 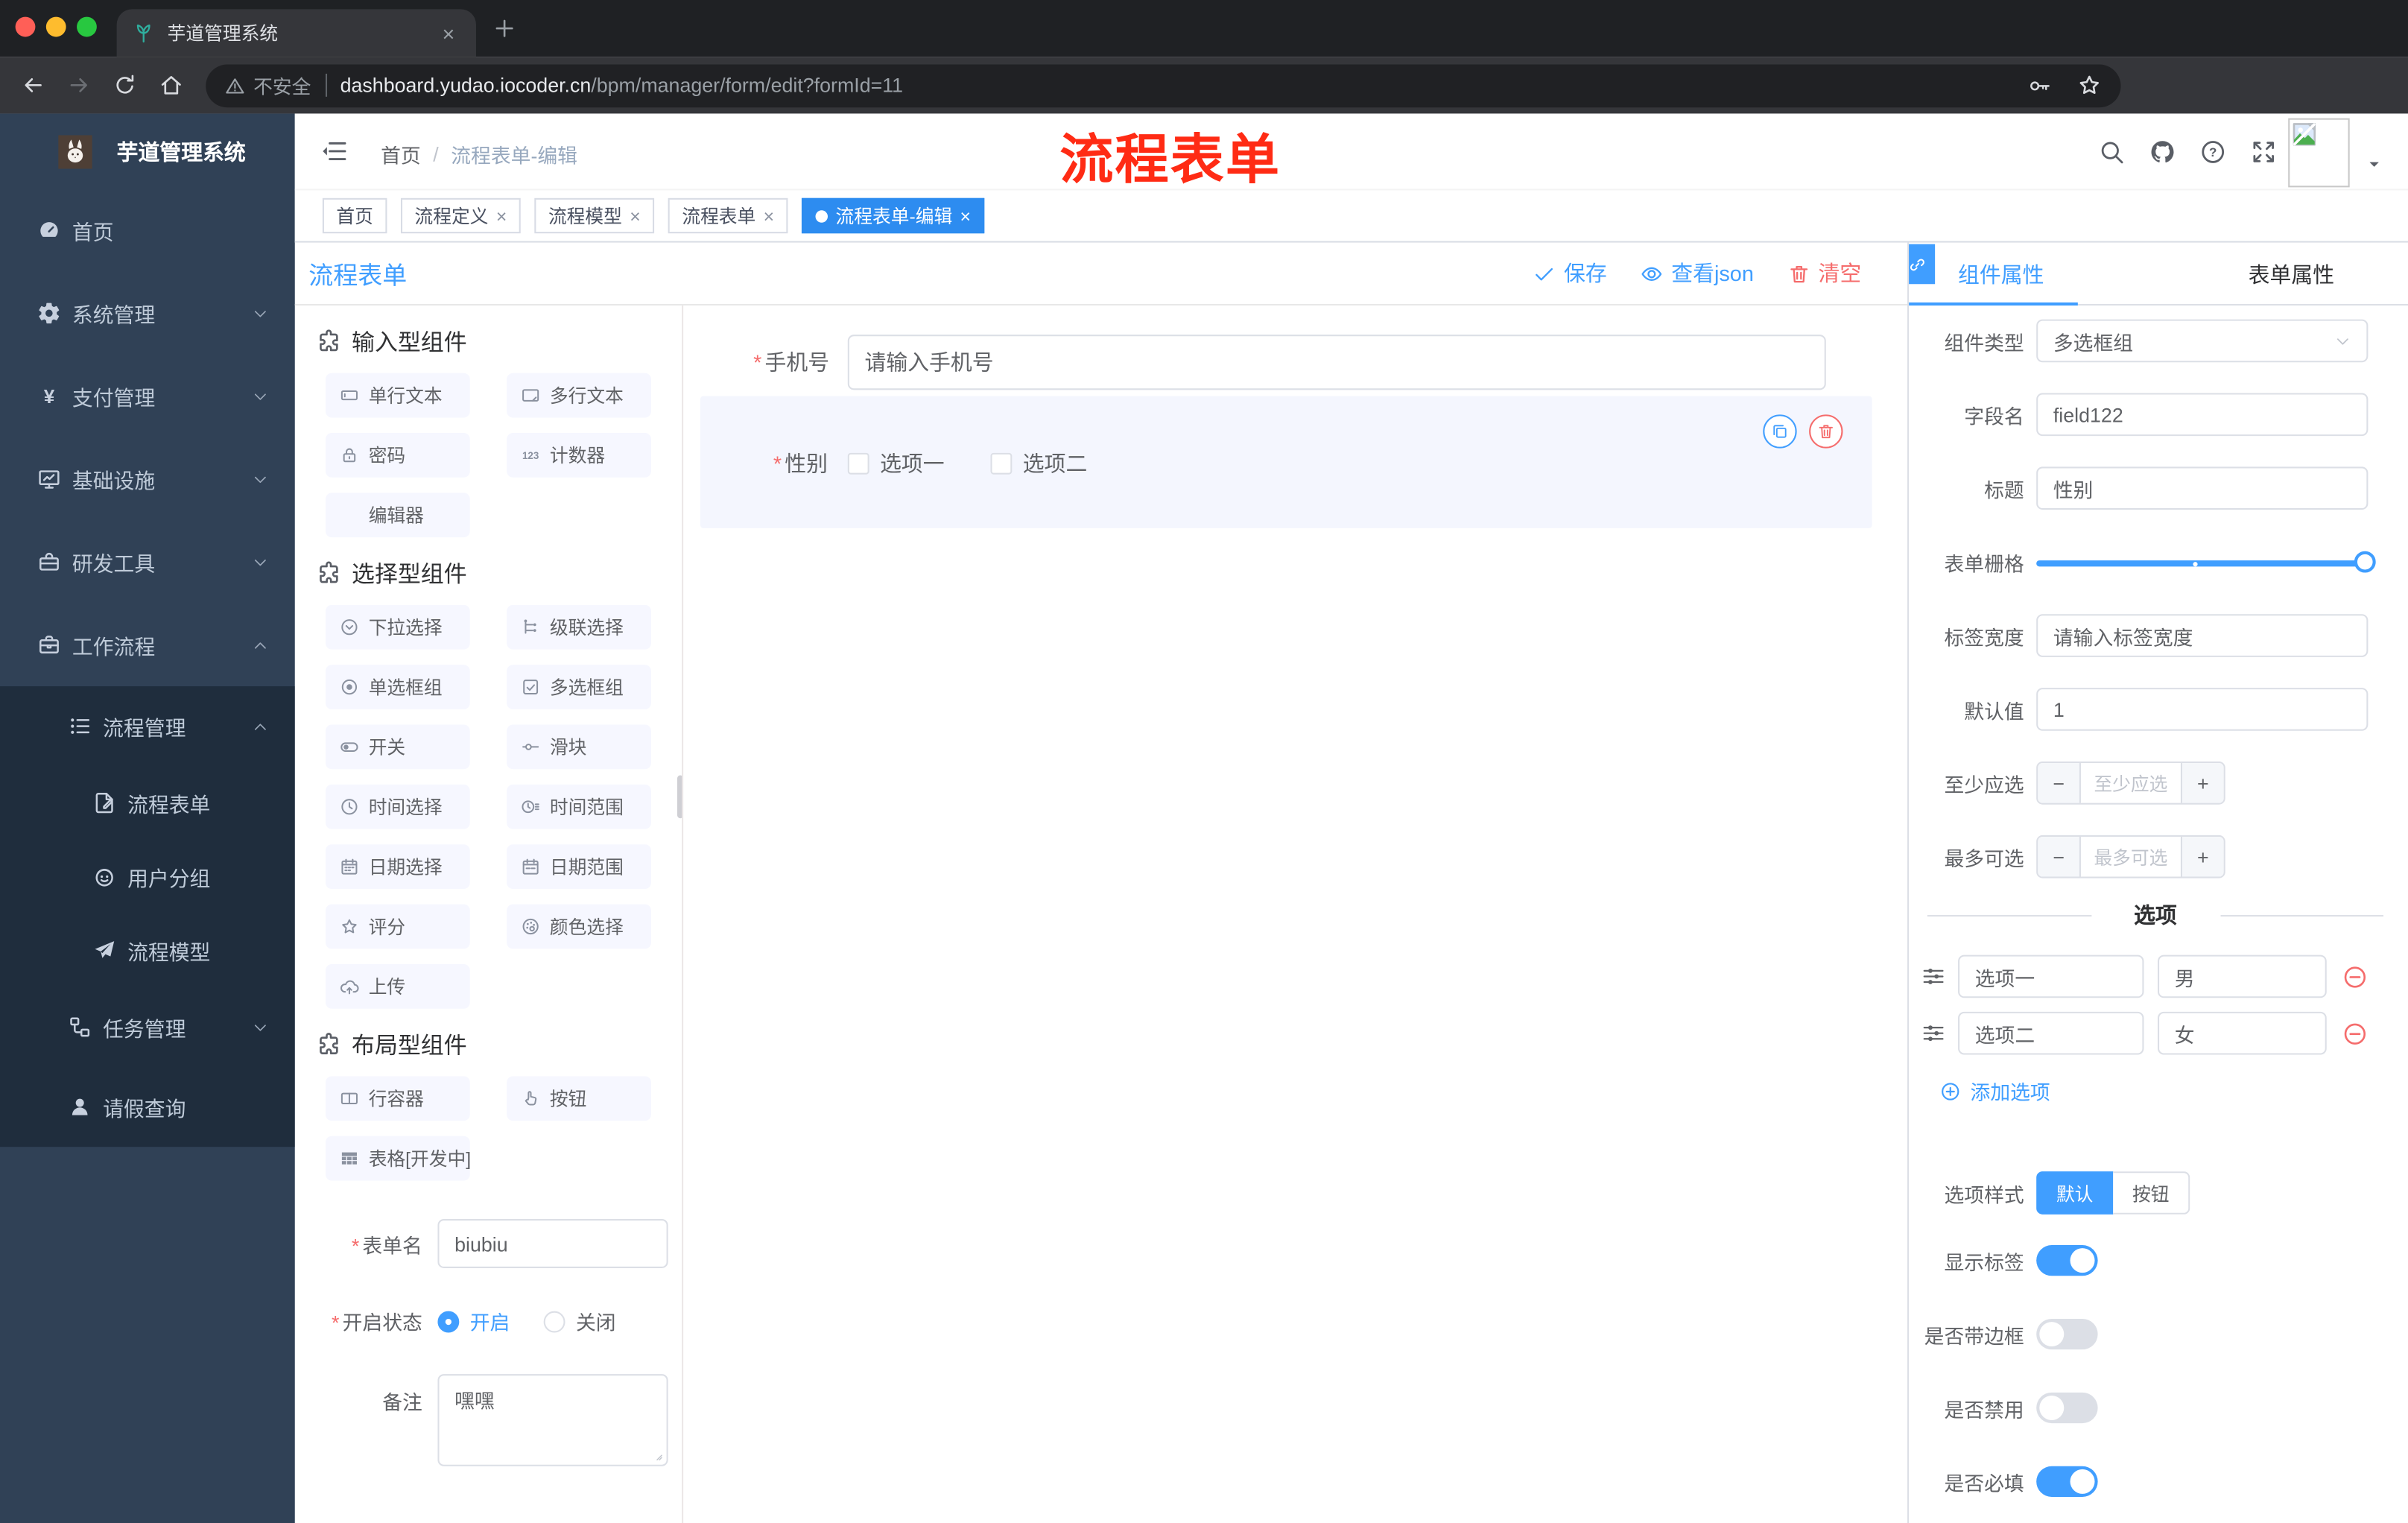 What do you see at coordinates (2374, 165) in the screenshot?
I see `avatar-caret-icon` at bounding box center [2374, 165].